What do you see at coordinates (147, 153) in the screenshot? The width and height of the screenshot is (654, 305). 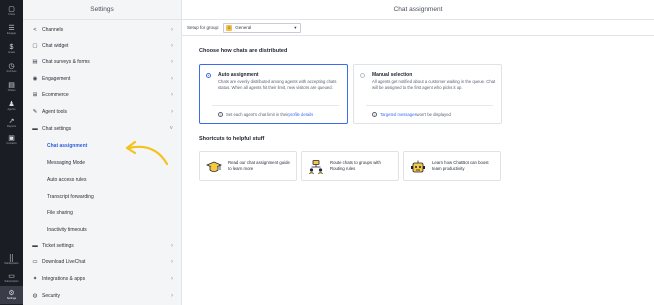 I see `yellow-arrow-annotation` at bounding box center [147, 153].